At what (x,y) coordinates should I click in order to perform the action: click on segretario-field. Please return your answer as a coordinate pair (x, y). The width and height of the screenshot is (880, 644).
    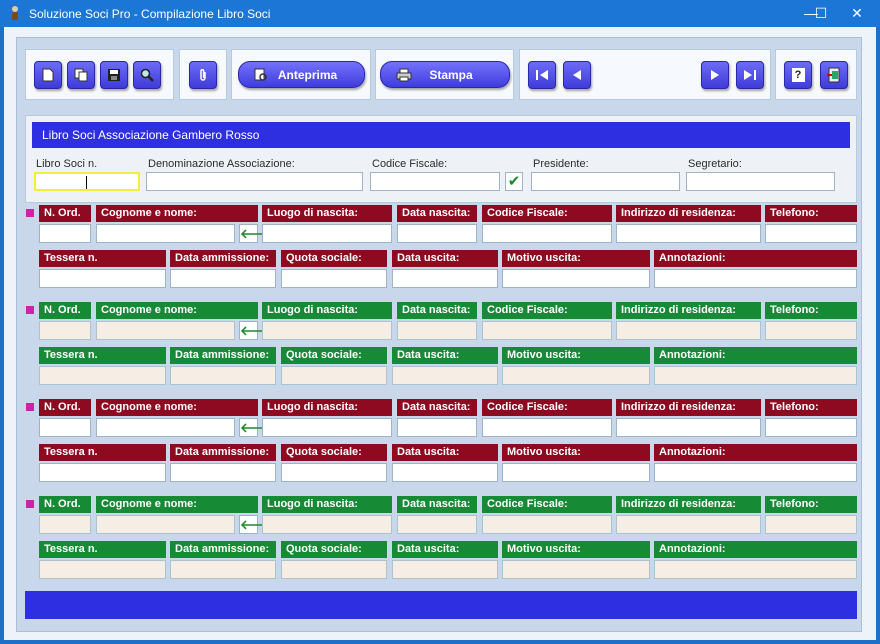
    Looking at the image, I should click on (760, 181).